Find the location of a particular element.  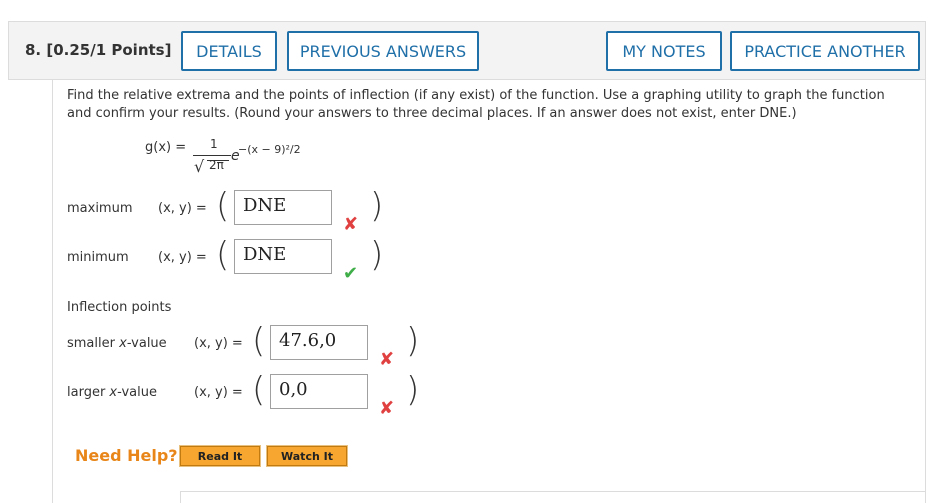

formula-exponent: −(x − 9)²/2 is located at coordinates (269, 149).